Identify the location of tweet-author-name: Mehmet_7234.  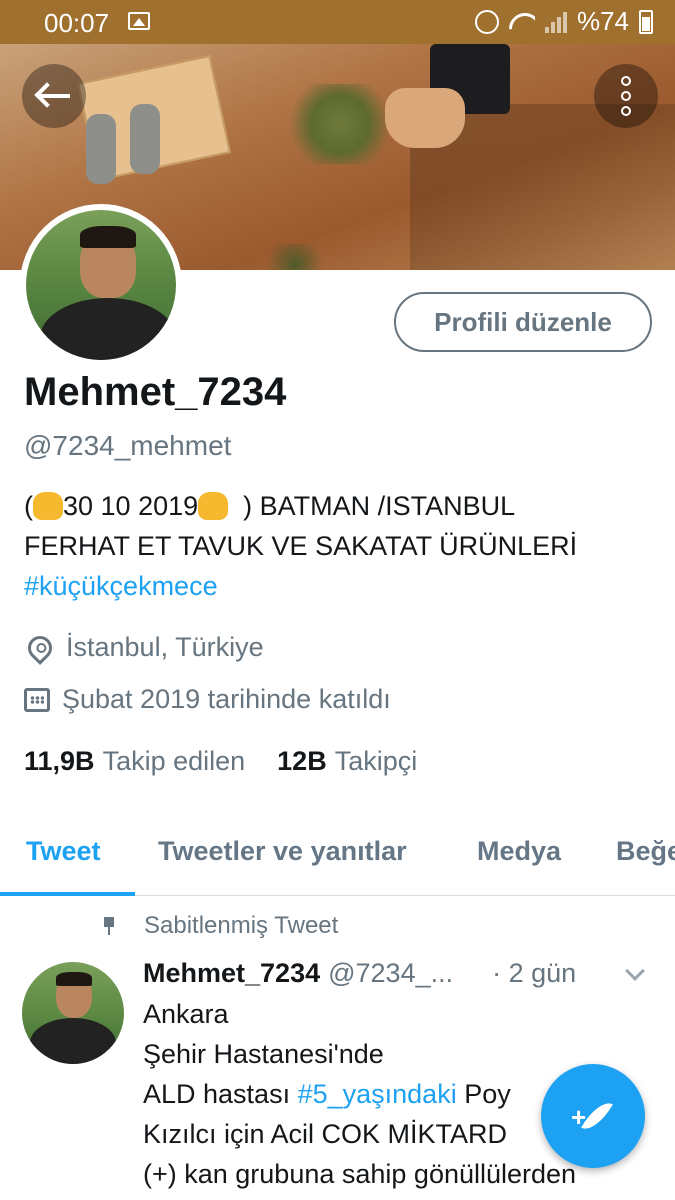
(231, 973).